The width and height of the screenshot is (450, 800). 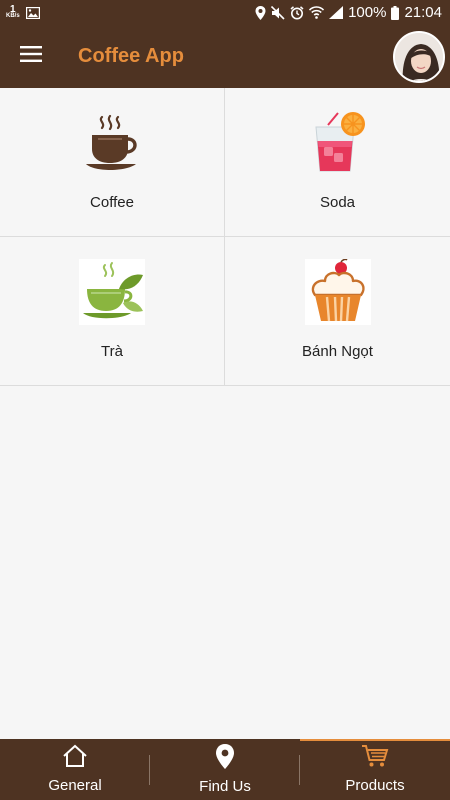 What do you see at coordinates (75, 785) in the screenshot?
I see `nav-label: General` at bounding box center [75, 785].